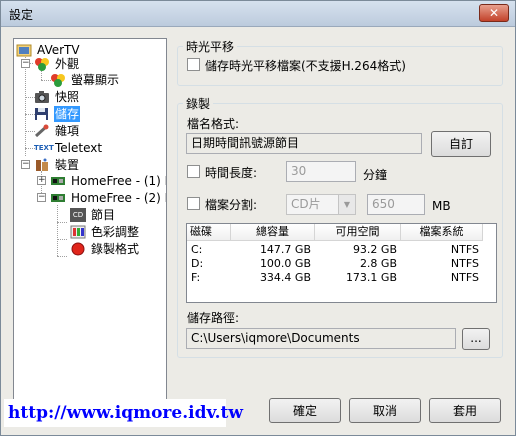 Image resolution: width=516 pixels, height=436 pixels. I want to click on drive-cell: D:, so click(197, 263).